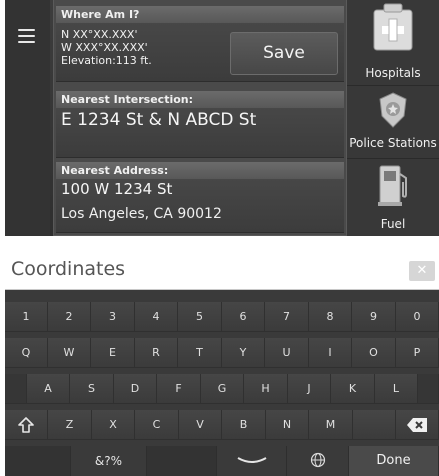  Describe the element at coordinates (113, 317) in the screenshot. I see `key-3: 3` at that location.